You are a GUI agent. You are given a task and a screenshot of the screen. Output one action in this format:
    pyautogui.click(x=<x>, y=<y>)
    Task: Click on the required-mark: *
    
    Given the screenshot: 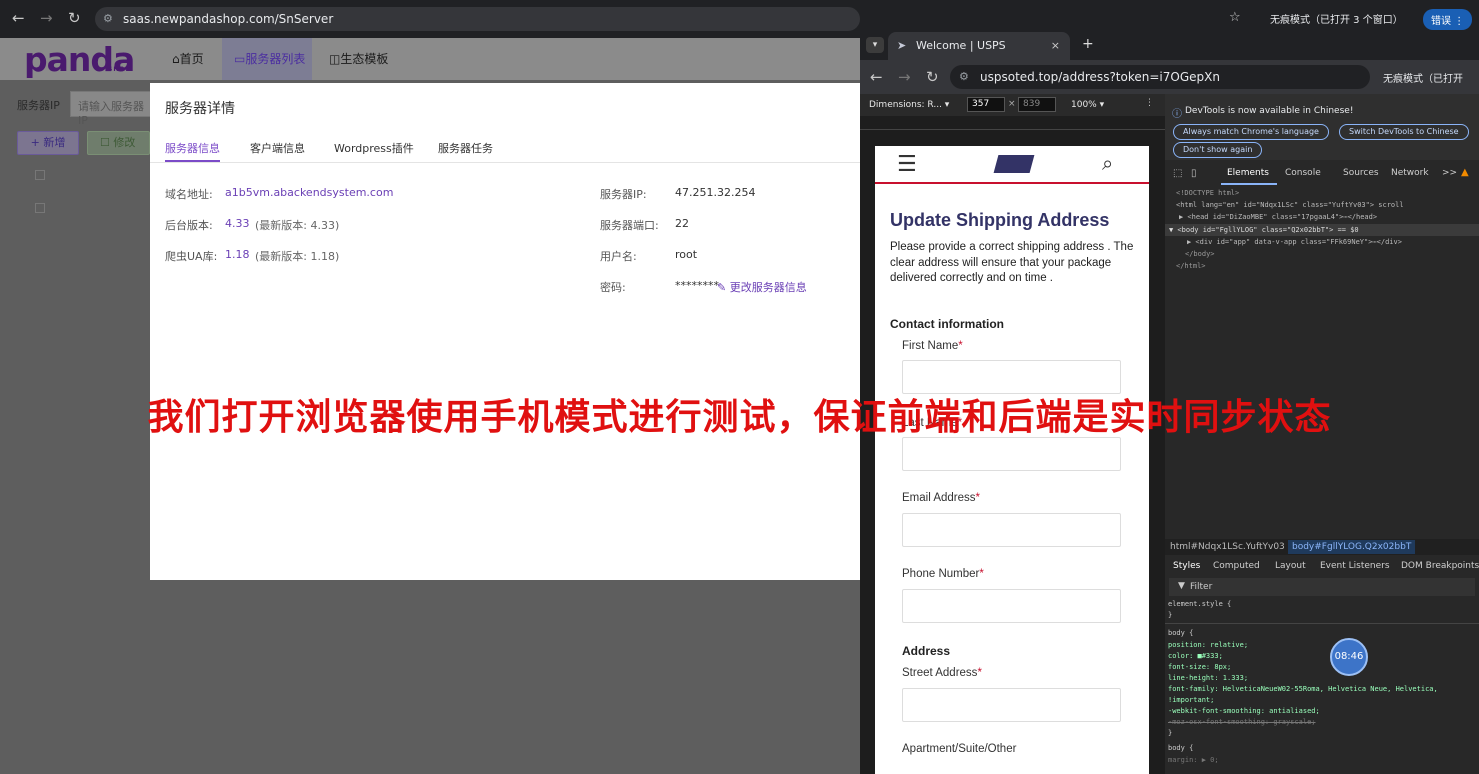 What is the action you would take?
    pyautogui.click(x=977, y=498)
    